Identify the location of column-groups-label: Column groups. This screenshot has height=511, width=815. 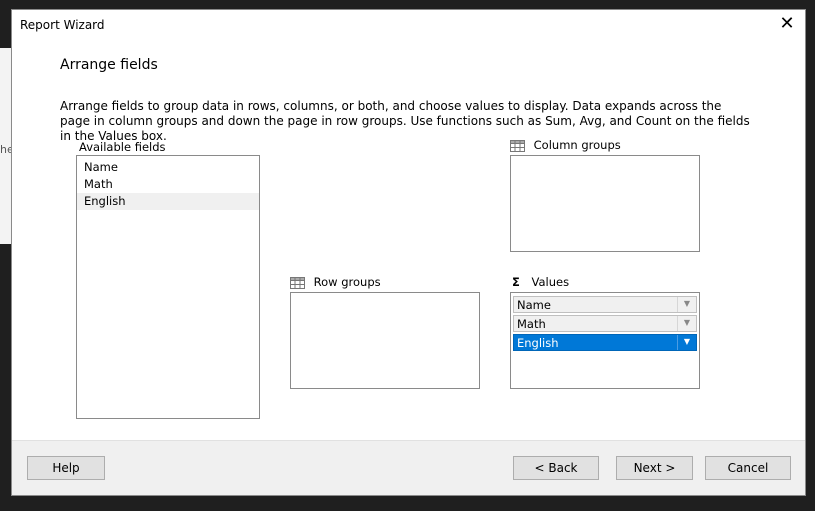
(577, 145).